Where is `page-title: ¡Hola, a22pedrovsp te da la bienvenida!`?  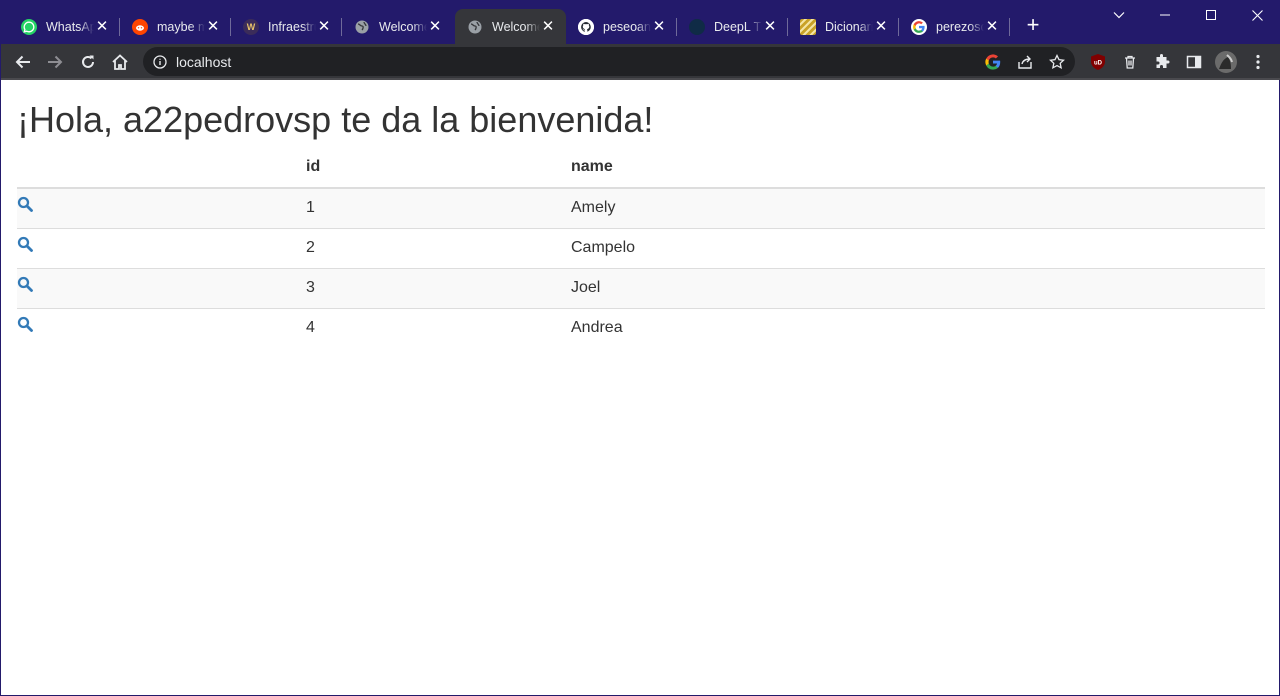
page-title: ¡Hola, a22pedrovsp te da la bienvenida! is located at coordinates (335, 119).